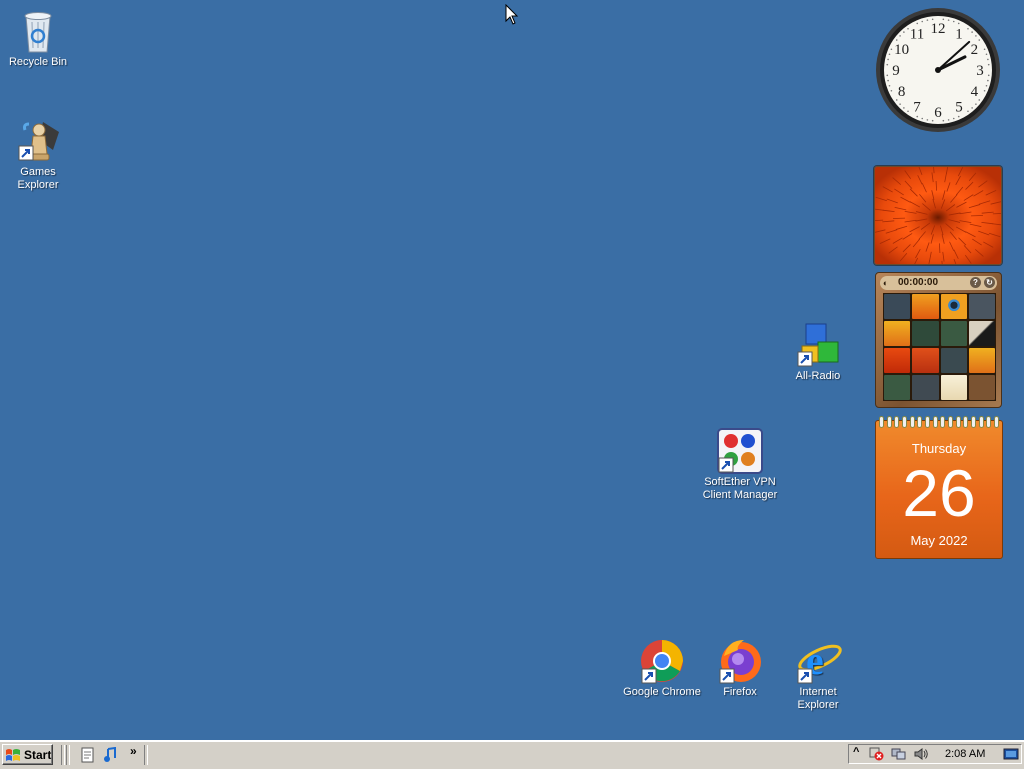  What do you see at coordinates (740, 667) in the screenshot?
I see `firefox-shortcut: Firefox` at bounding box center [740, 667].